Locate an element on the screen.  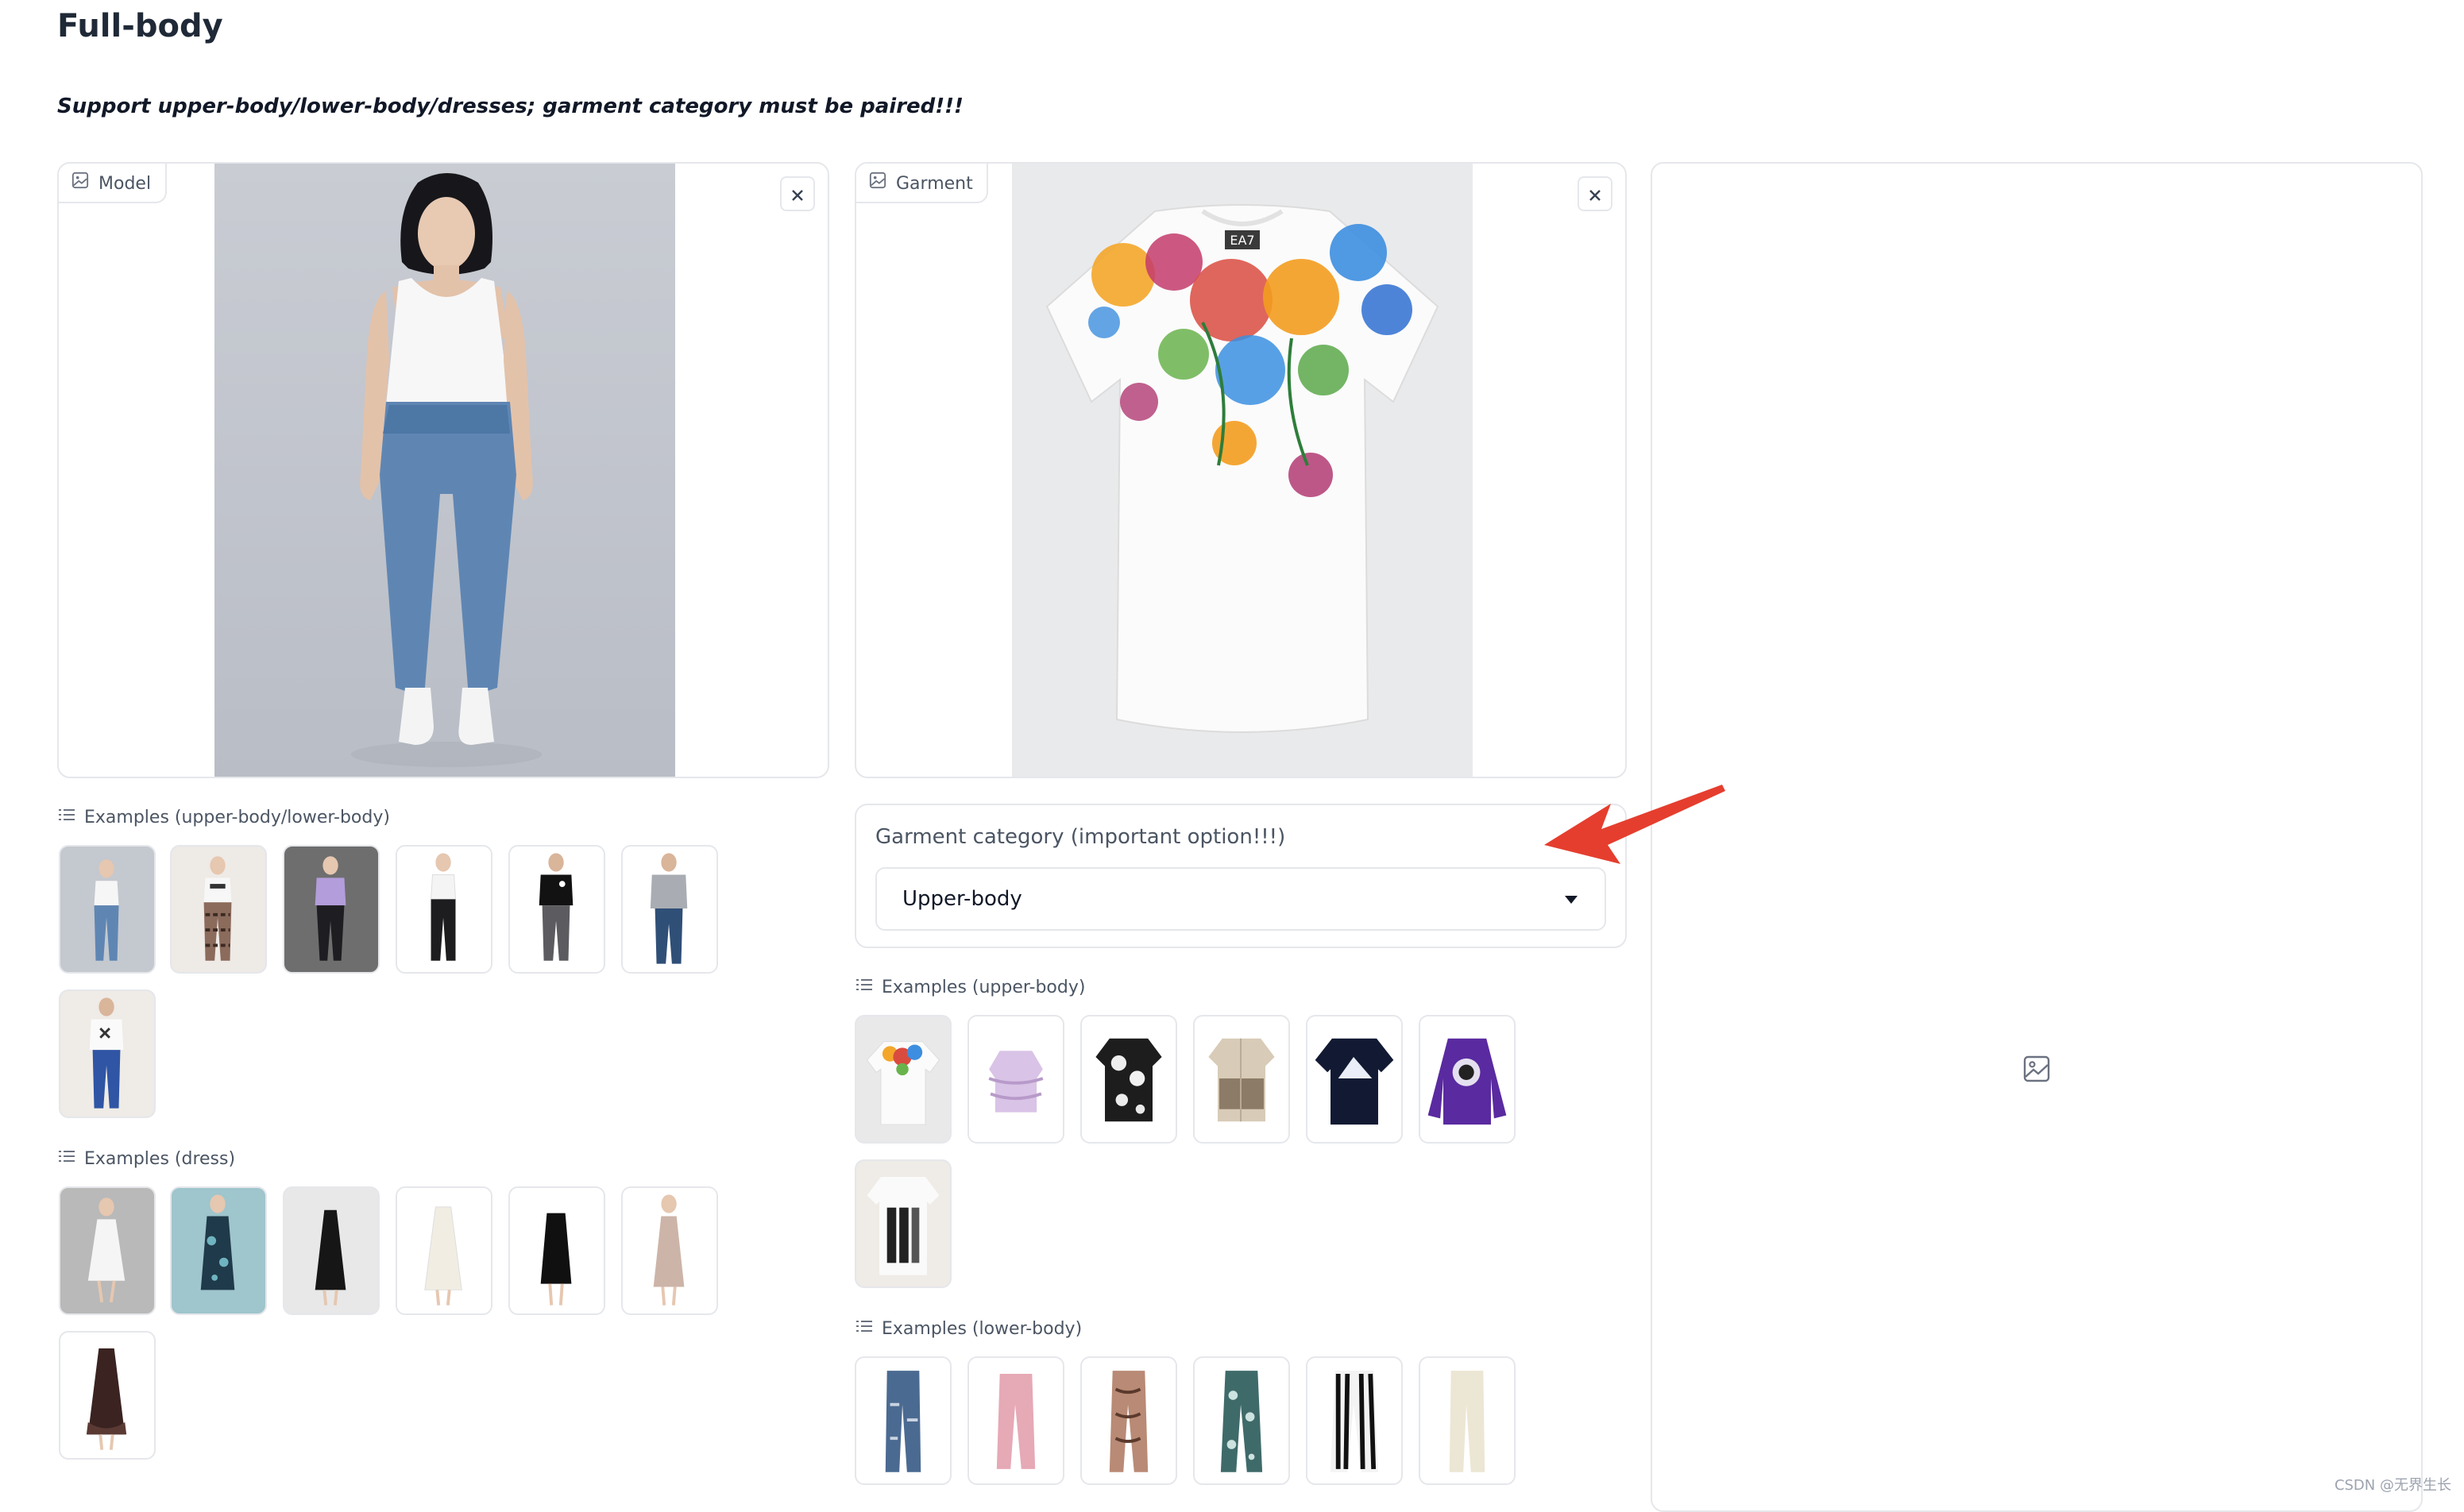
watermark: CSDN @无界生长 is located at coordinates (2392, 1487).